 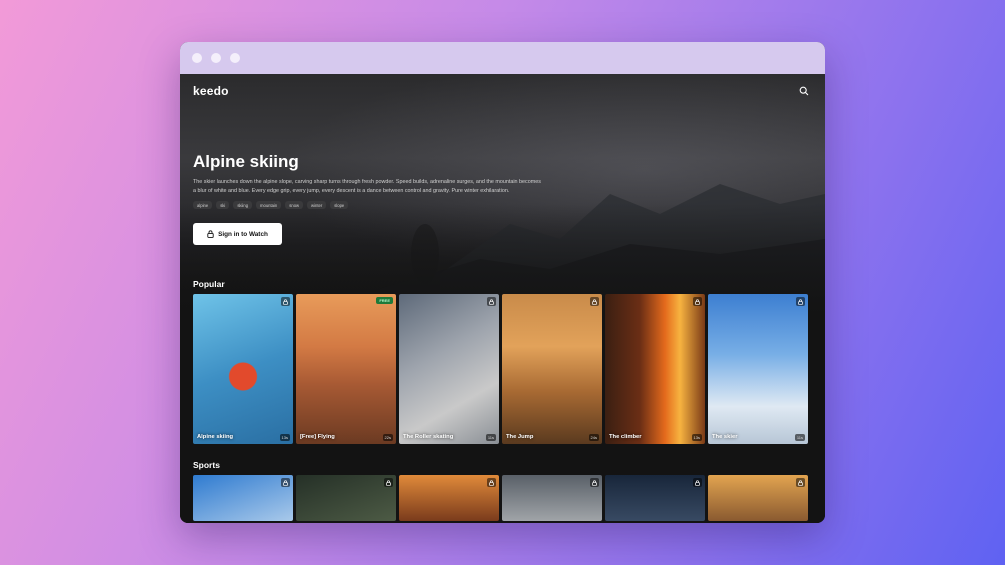 What do you see at coordinates (449, 369) in the screenshot?
I see `video-card: The Roller skating 11s` at bounding box center [449, 369].